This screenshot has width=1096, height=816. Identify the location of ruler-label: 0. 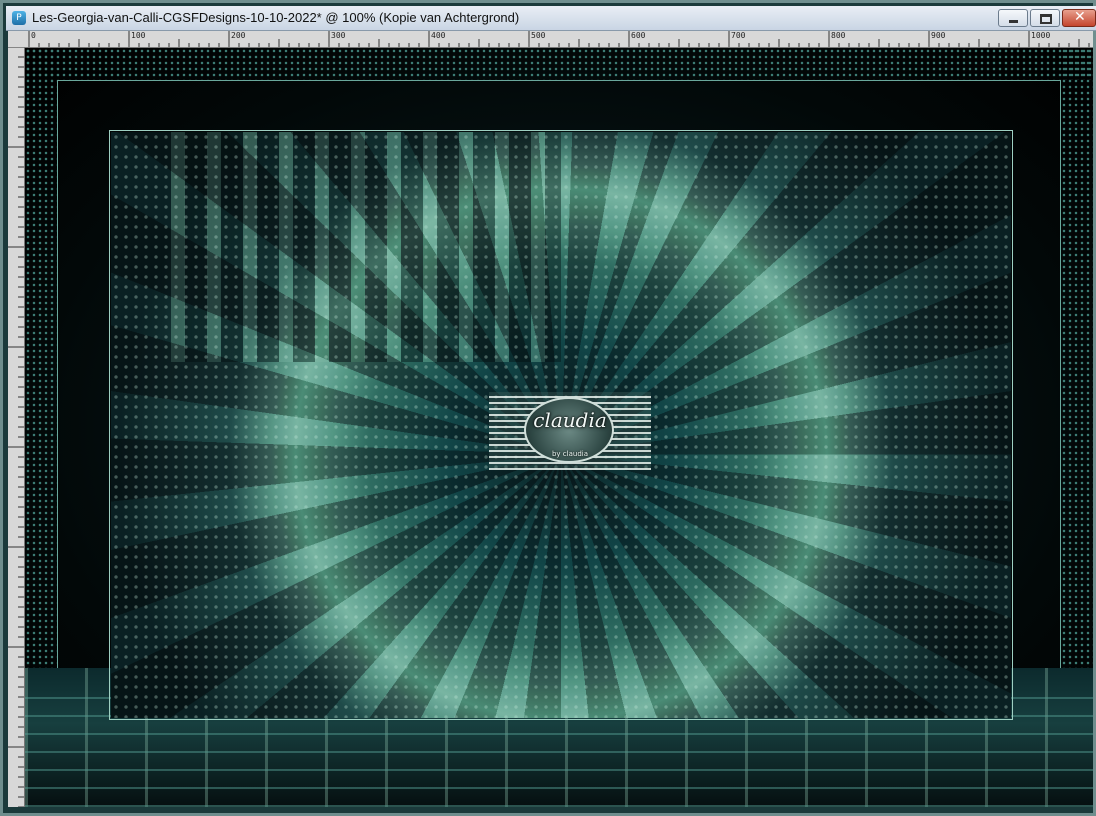
(33, 35).